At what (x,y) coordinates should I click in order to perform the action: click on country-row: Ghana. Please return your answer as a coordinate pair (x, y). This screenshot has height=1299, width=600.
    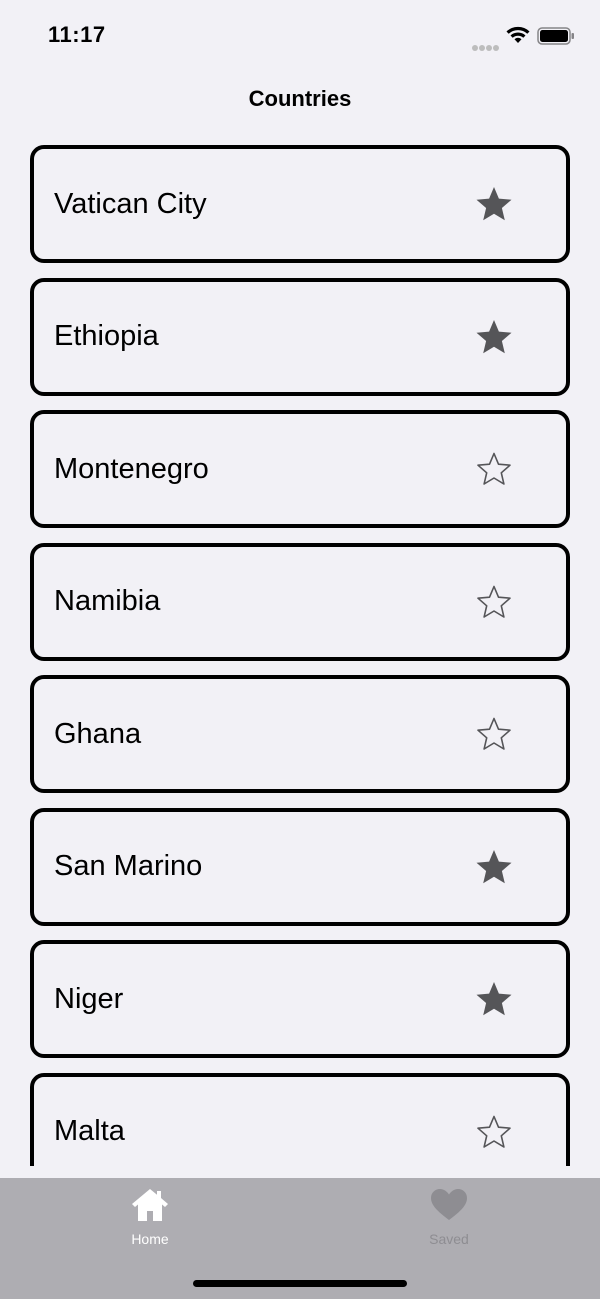
    Looking at the image, I should click on (300, 734).